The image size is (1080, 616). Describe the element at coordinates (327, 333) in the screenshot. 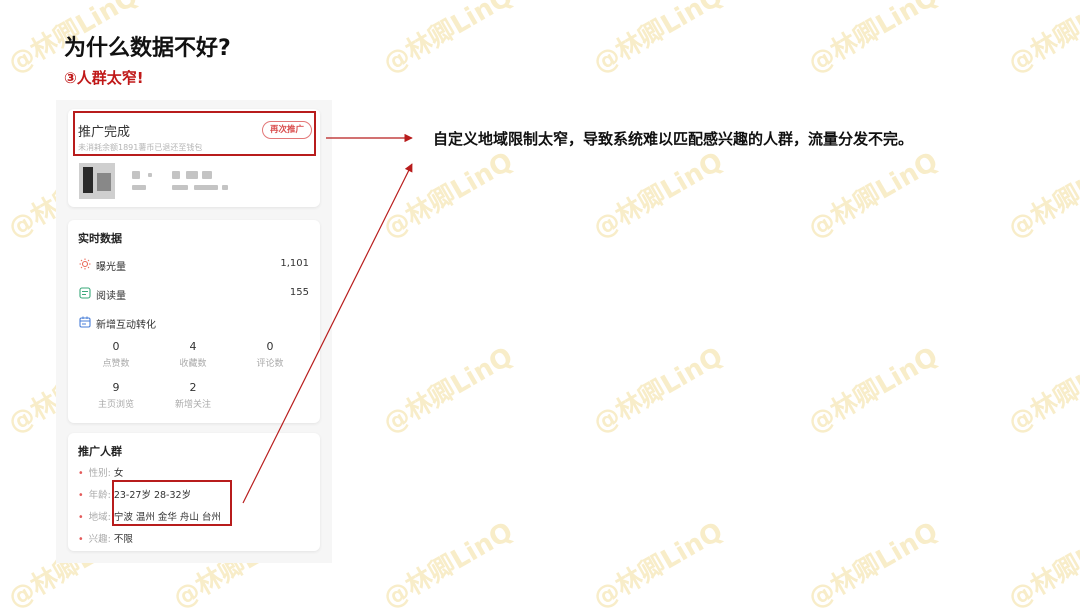

I see `arrow-diagonal` at that location.